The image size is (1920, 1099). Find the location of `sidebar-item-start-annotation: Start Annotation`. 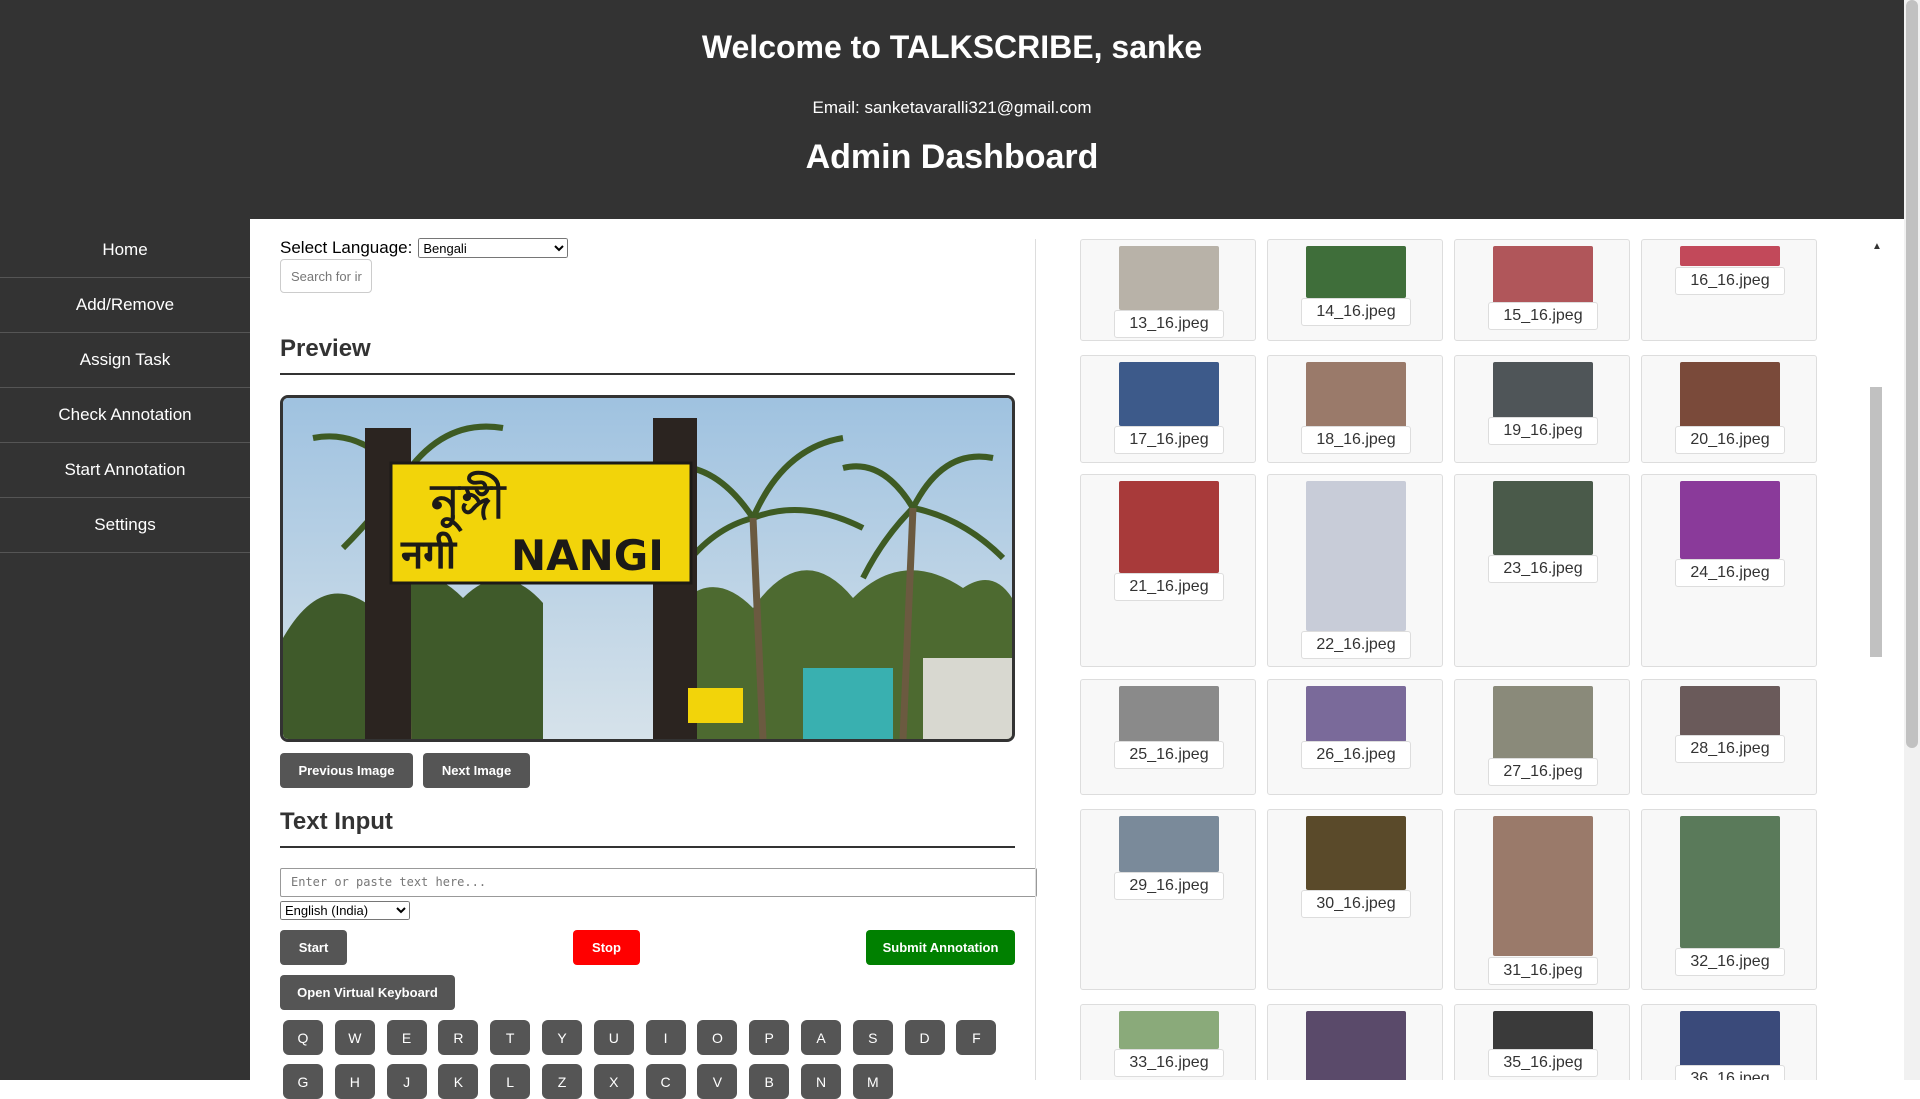

sidebar-item-start-annotation: Start Annotation is located at coordinates (125, 470).